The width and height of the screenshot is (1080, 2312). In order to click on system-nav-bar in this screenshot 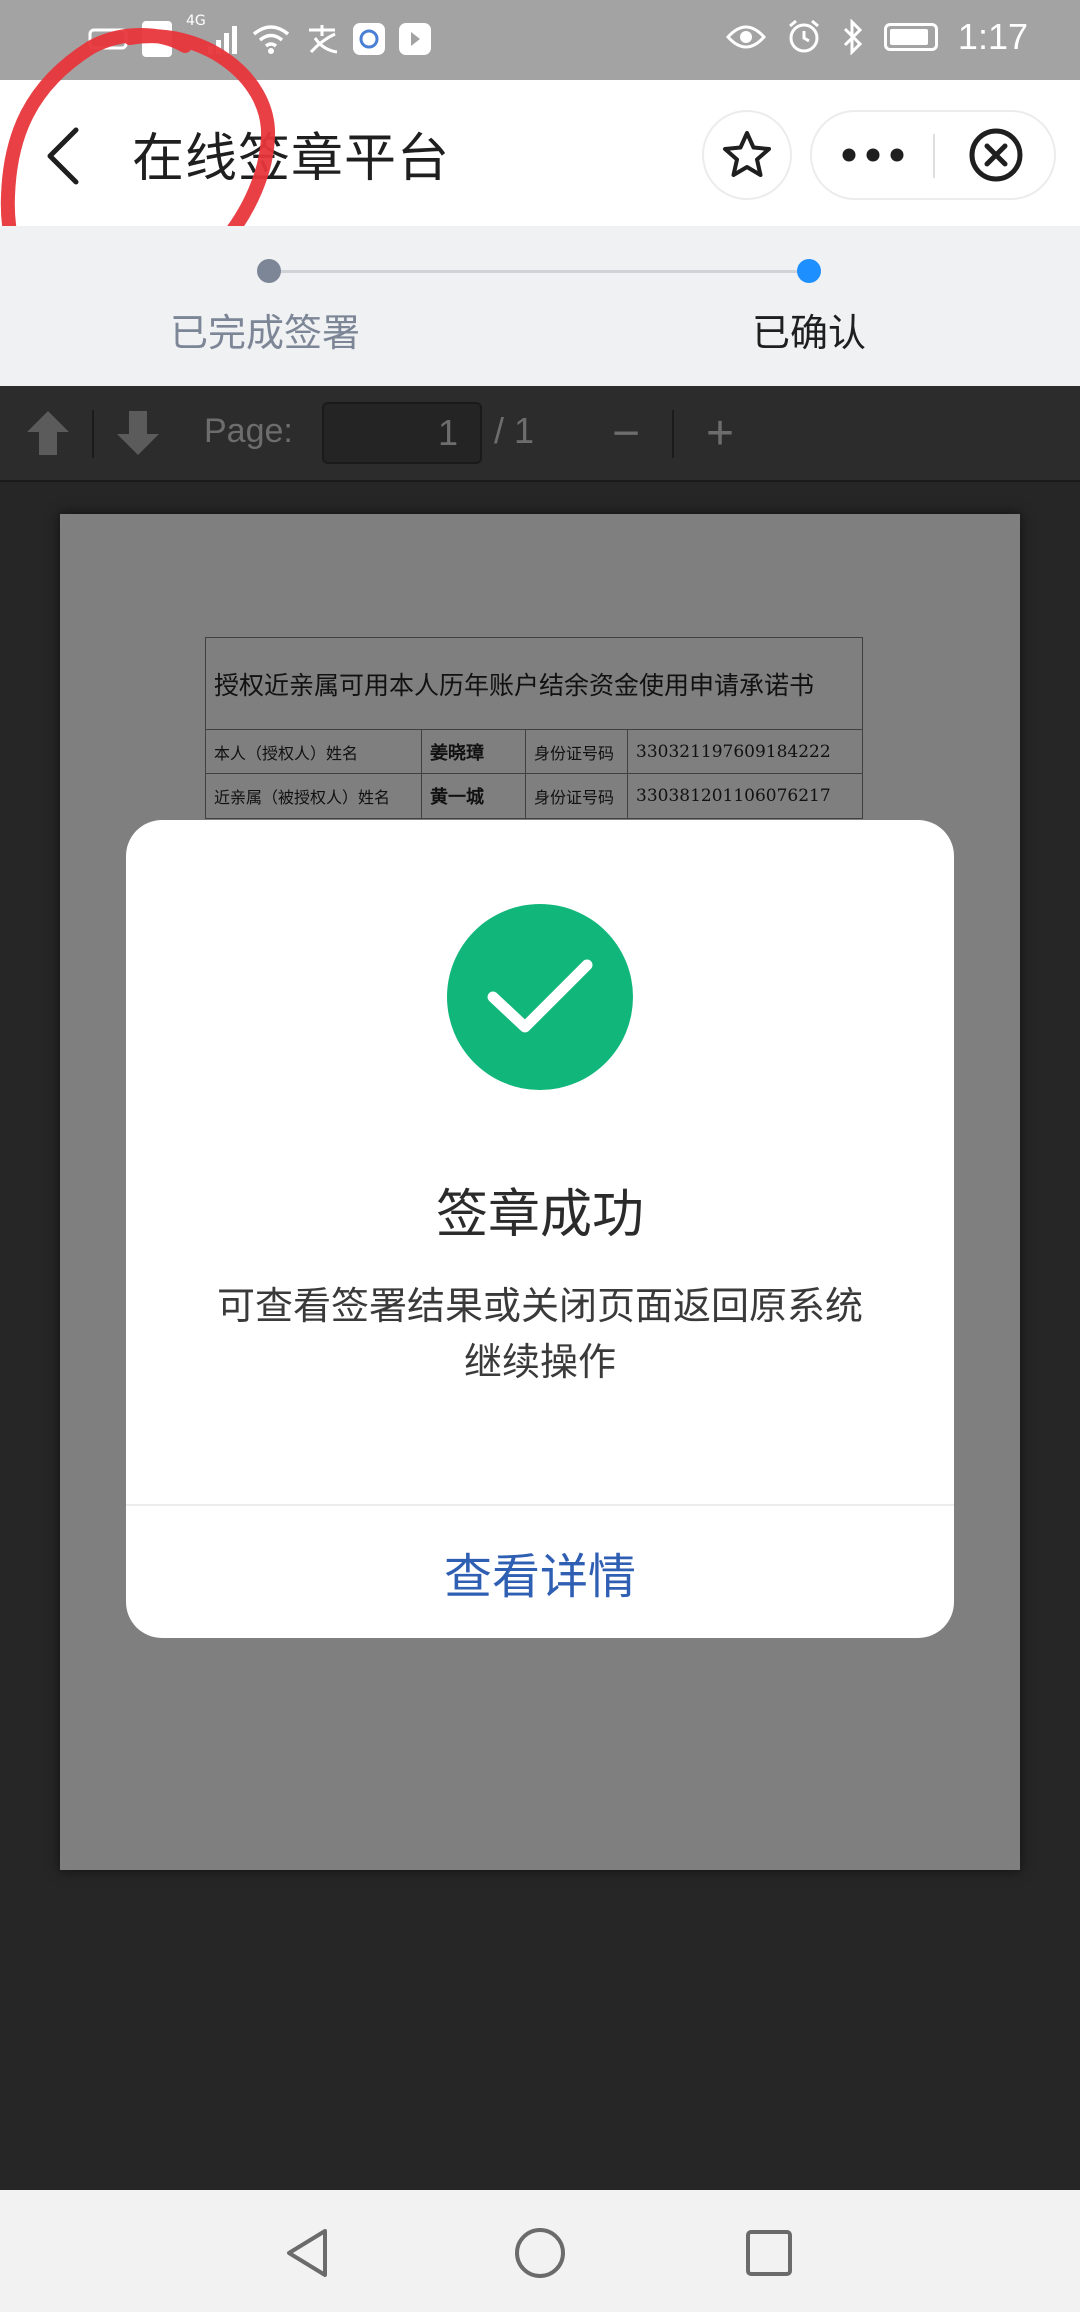, I will do `click(540, 2251)`.